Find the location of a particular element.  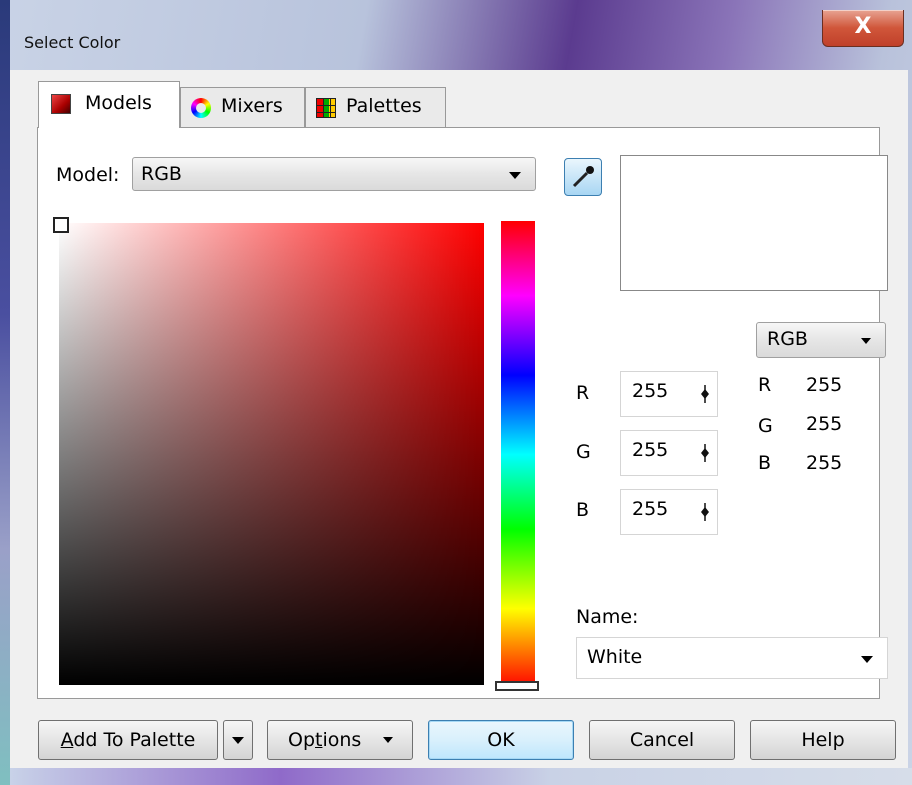

help-label: Help is located at coordinates (823, 740).